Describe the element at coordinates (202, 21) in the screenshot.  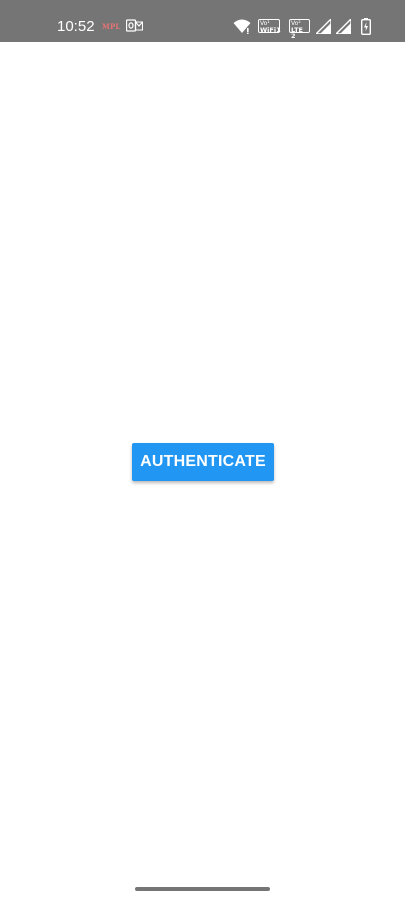
I see `status-bar: 10:52 MPL Vo¹ WiFi1 Vo² LTE 2` at that location.